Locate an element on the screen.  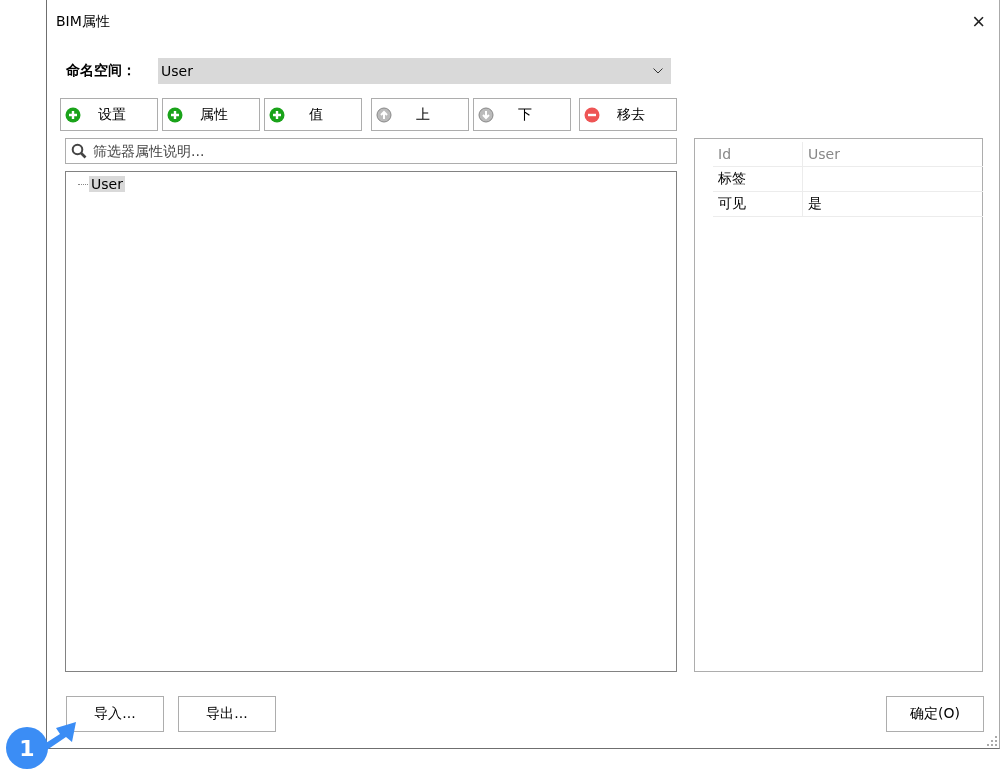
table-cell: 标签 is located at coordinates (758, 179).